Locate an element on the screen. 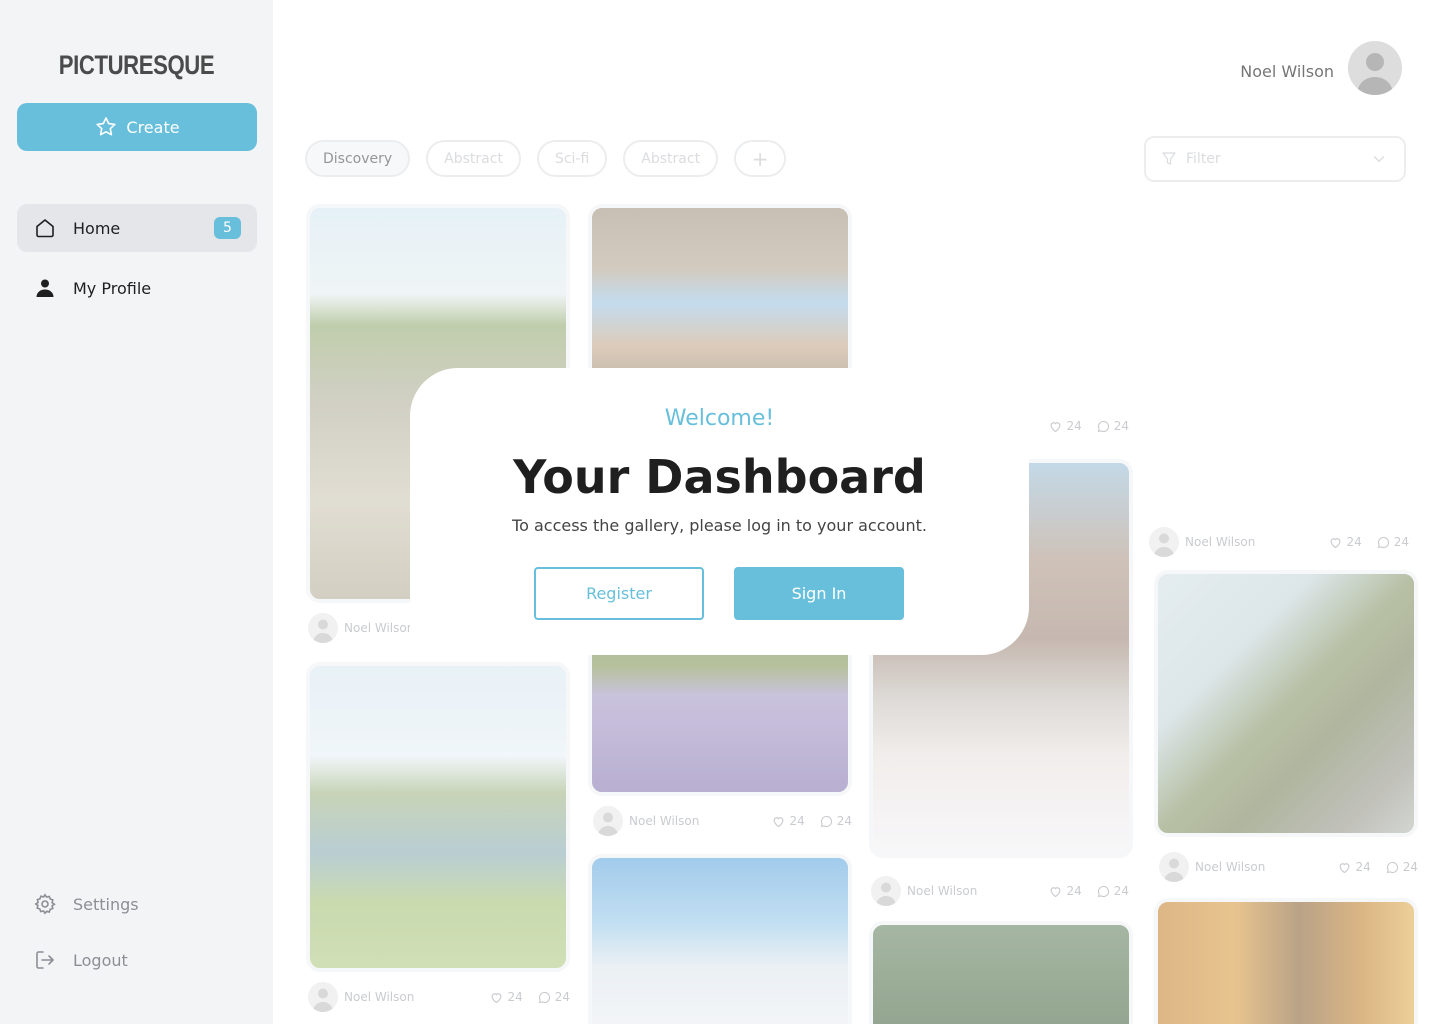 The width and height of the screenshot is (1440, 1024). gallery-image-lavender is located at coordinates (720, 718).